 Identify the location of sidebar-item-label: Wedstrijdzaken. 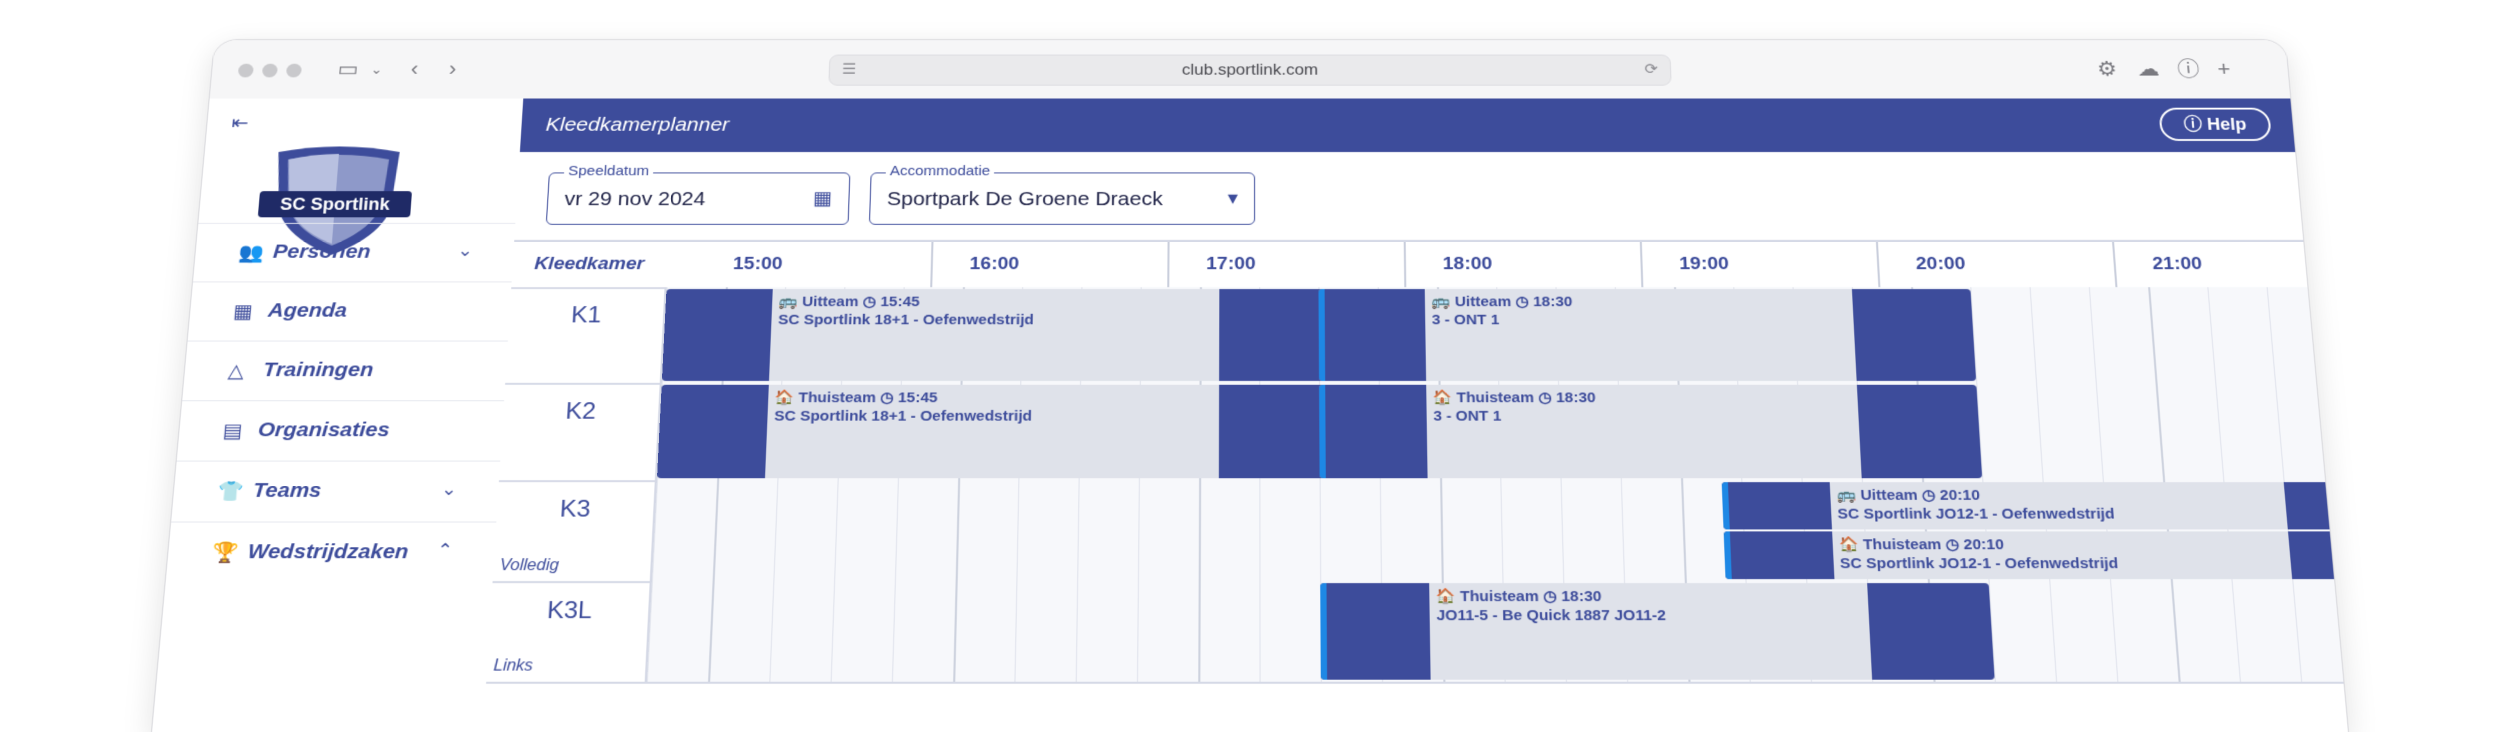
(328, 552).